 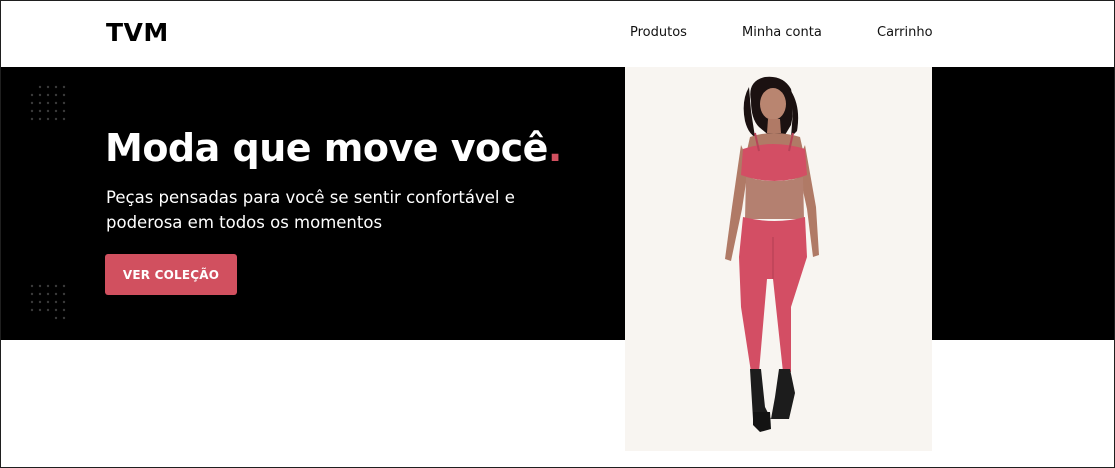 What do you see at coordinates (772, 254) in the screenshot?
I see `model-illustration` at bounding box center [772, 254].